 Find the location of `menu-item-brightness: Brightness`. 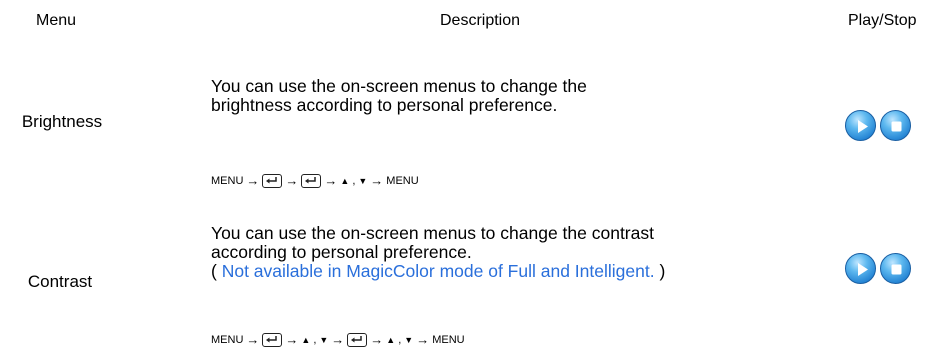

menu-item-brightness: Brightness is located at coordinates (62, 121).